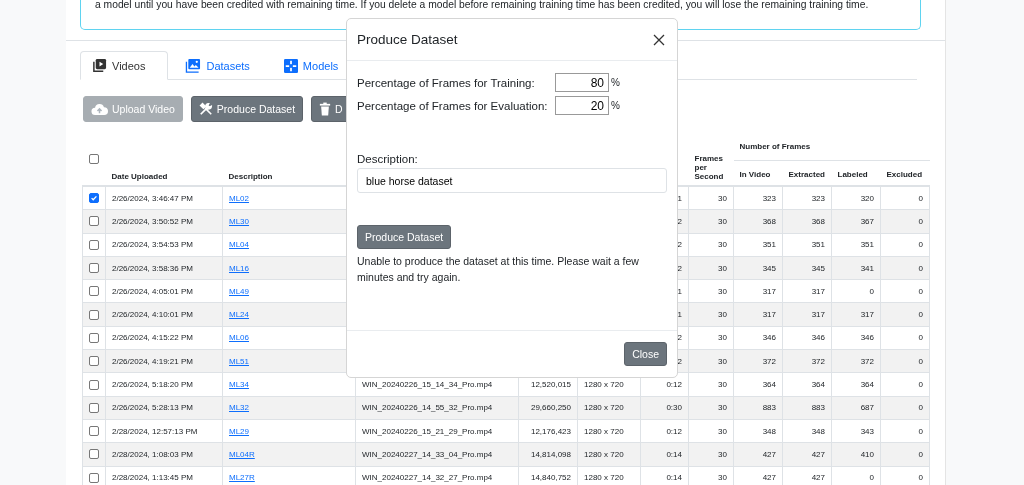 The image size is (1024, 485). I want to click on description-field: blue horse dataset, so click(512, 180).